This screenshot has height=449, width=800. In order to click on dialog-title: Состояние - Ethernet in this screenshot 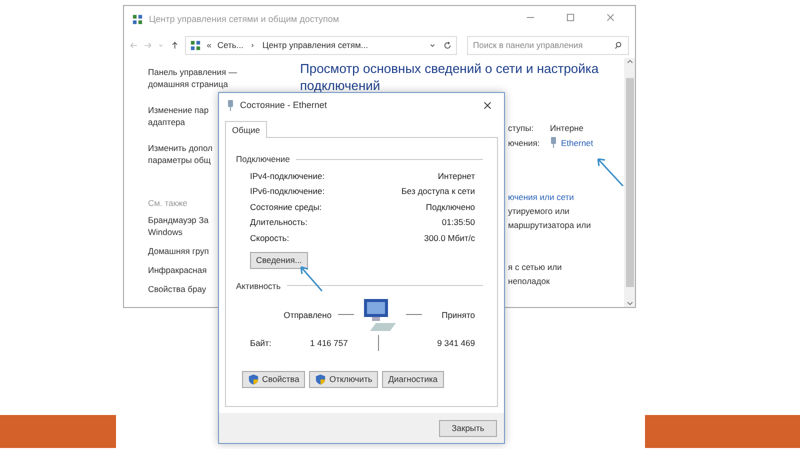, I will do `click(284, 105)`.